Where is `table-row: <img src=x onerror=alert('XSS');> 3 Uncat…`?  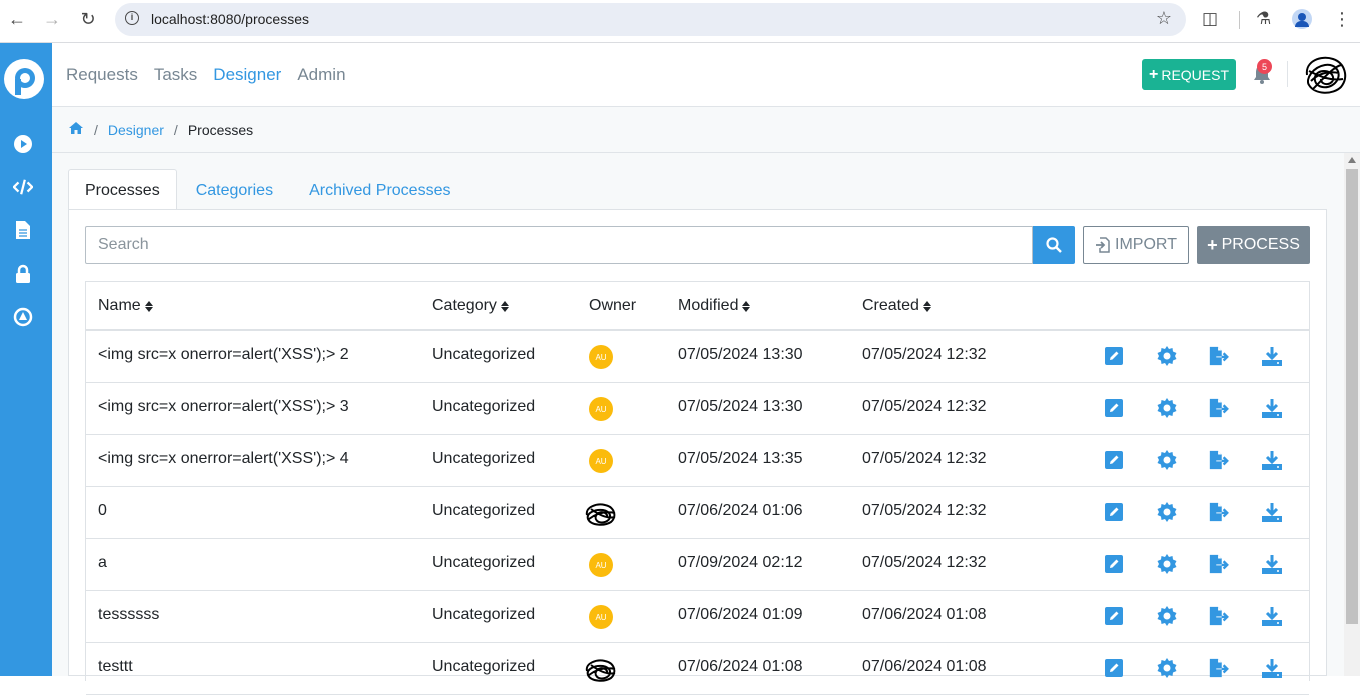 table-row: <img src=x onerror=alert('XSS');> 3 Uncat… is located at coordinates (697, 409).